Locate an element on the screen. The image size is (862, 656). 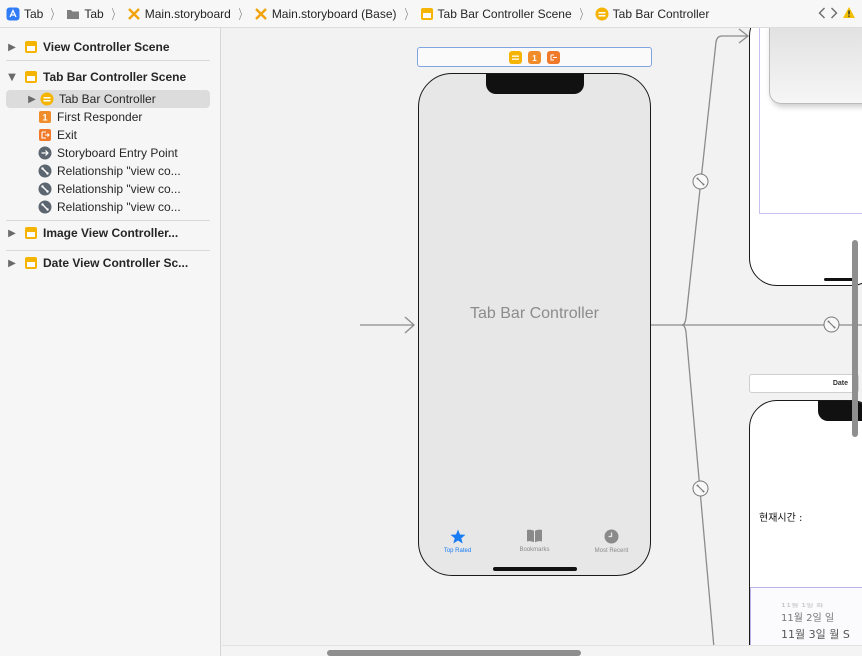
crumb-label: Tab Bar Controller Scene is located at coordinates (504, 13).